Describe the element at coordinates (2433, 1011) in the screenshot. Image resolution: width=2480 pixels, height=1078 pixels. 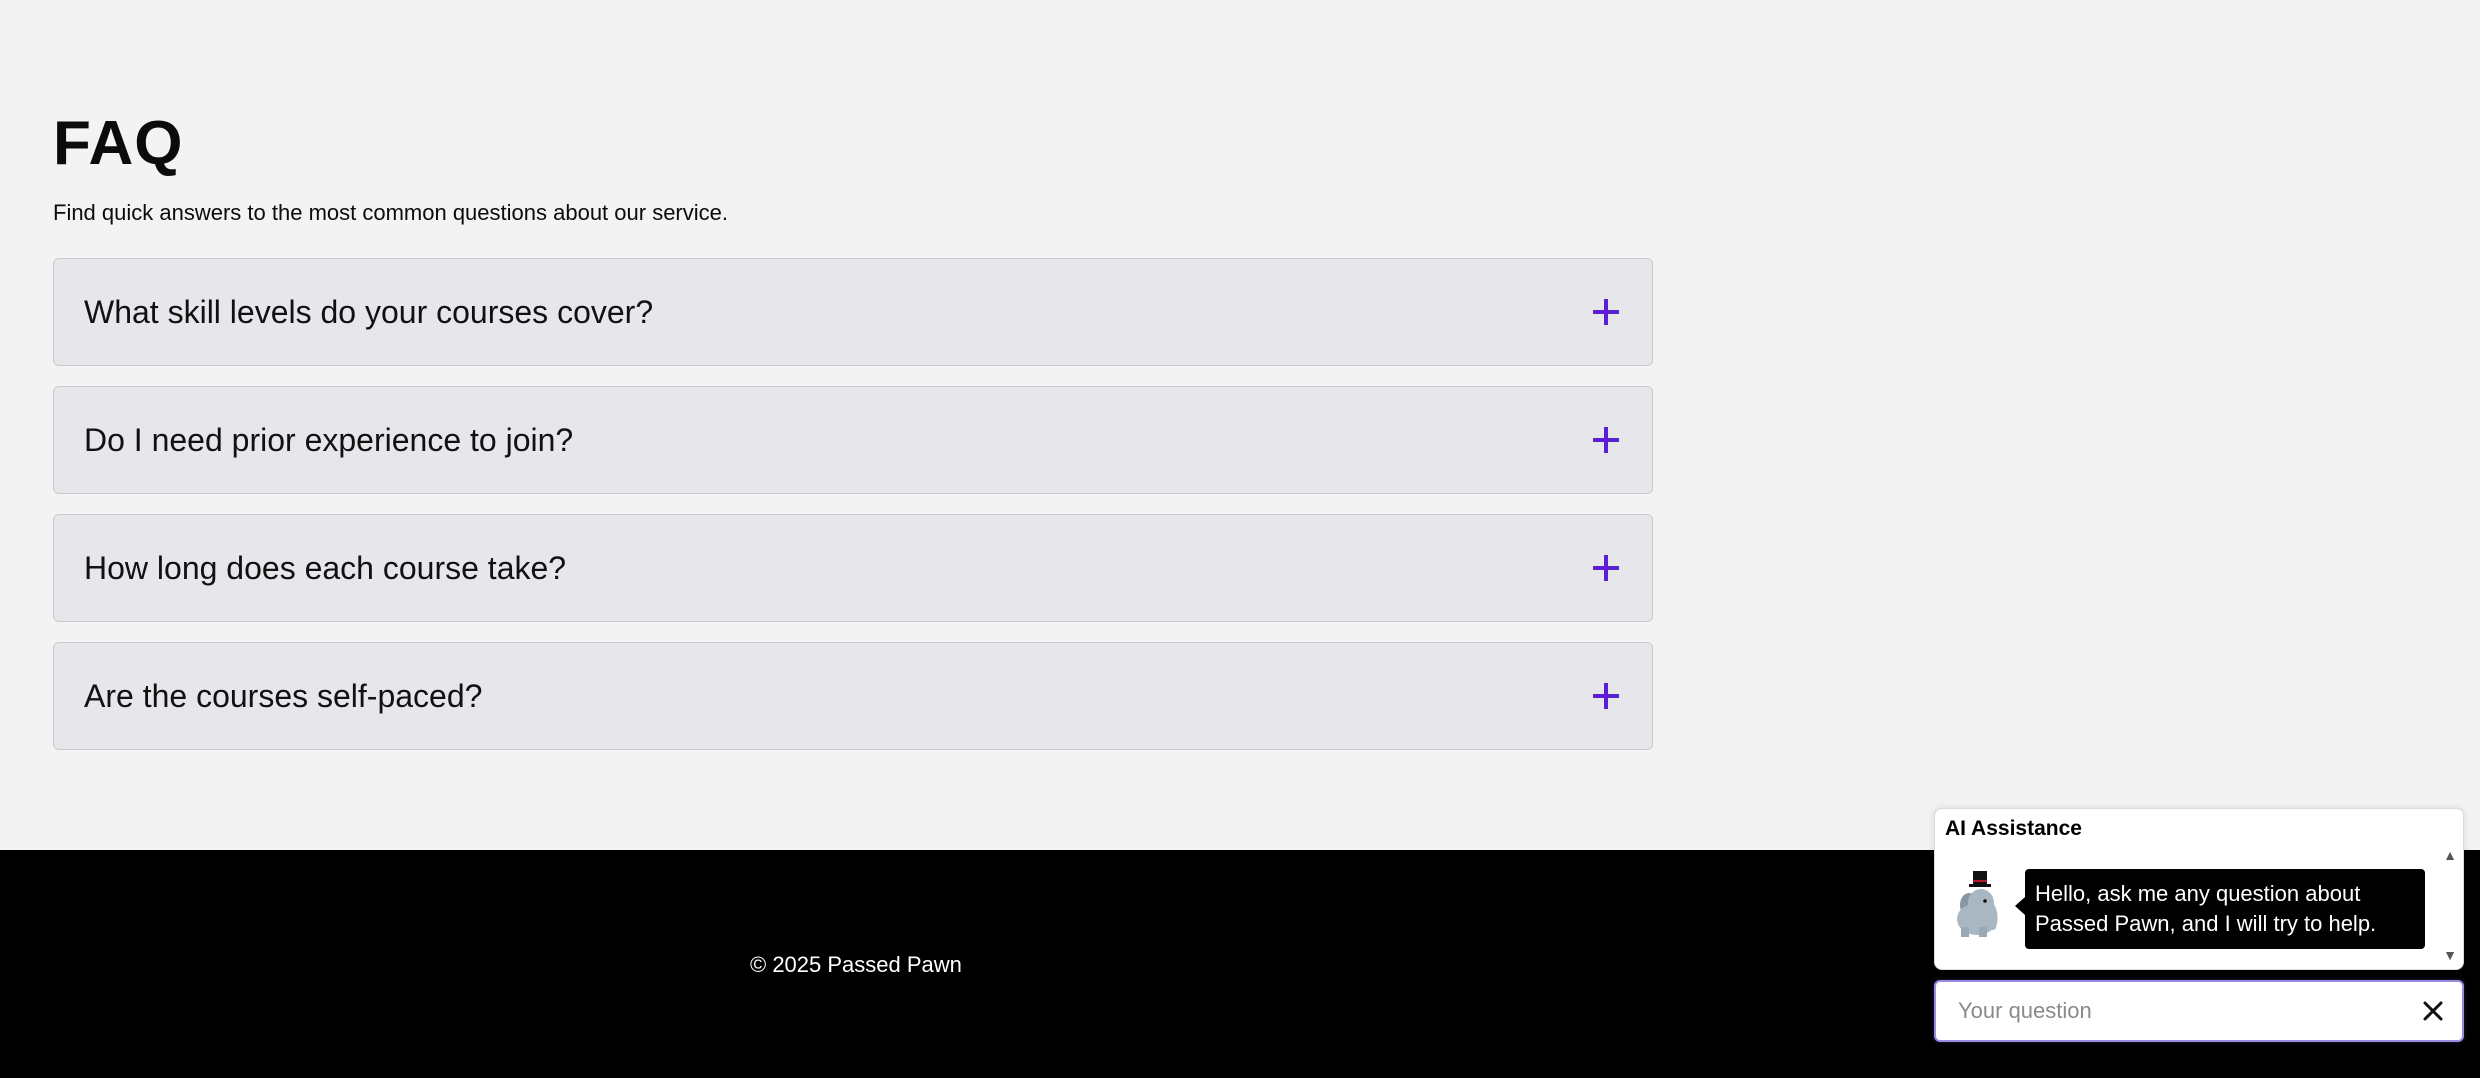
I see `close-icon` at that location.